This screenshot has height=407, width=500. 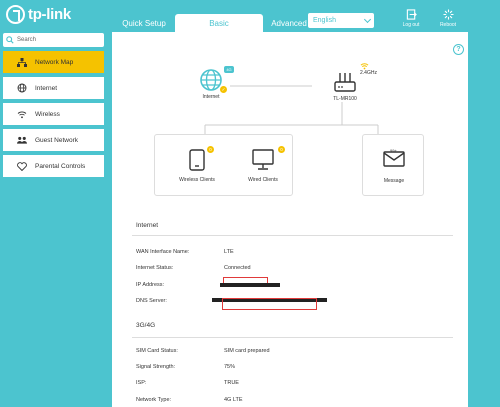 I want to click on detail-label: SIM Card Status:, so click(x=157, y=351).